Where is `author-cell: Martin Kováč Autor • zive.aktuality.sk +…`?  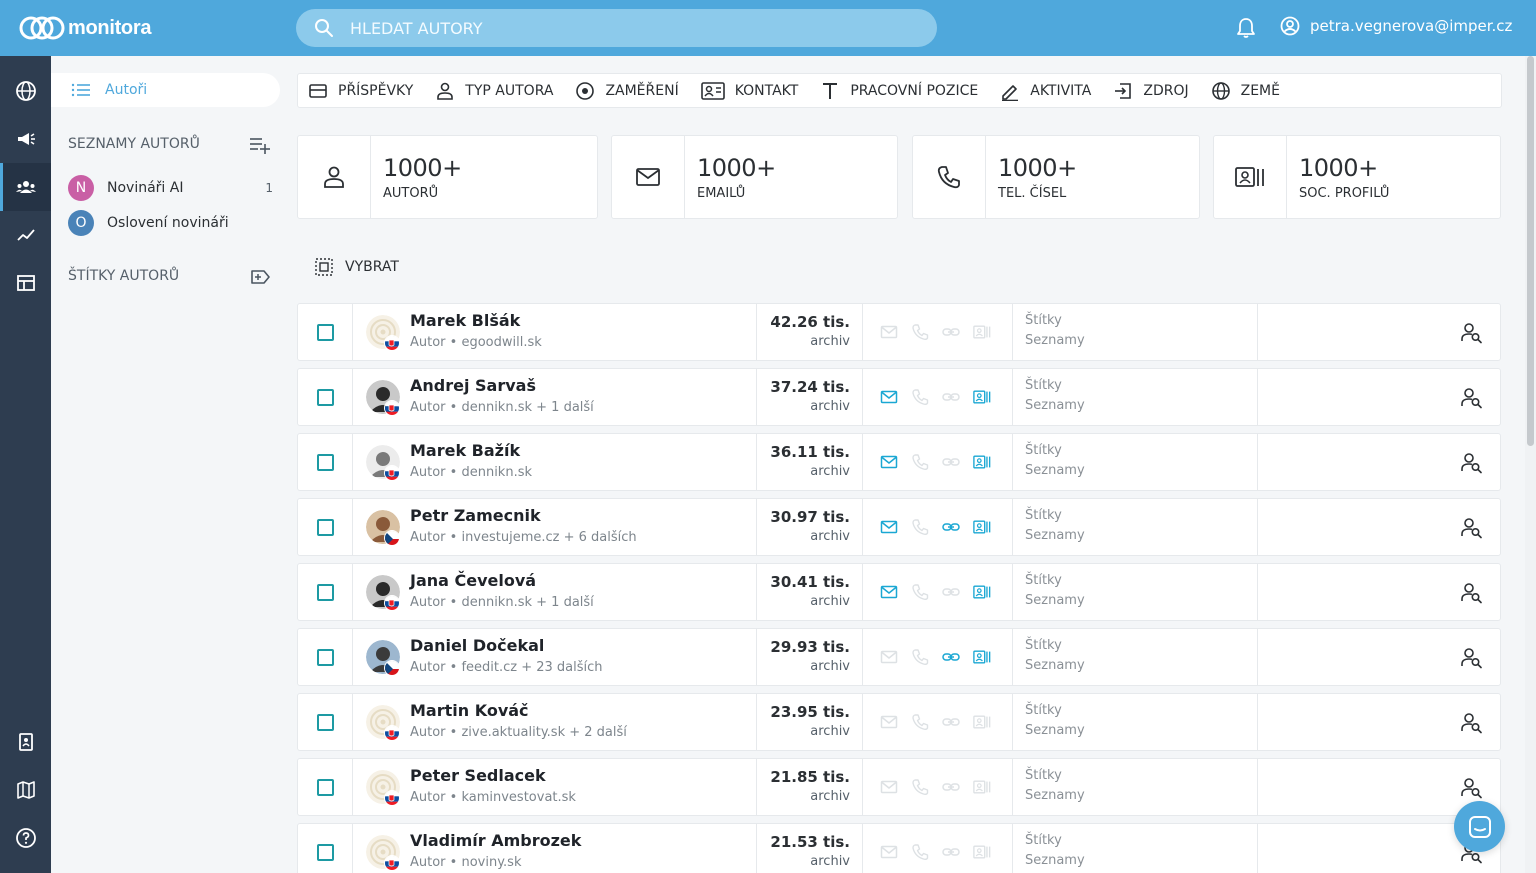 author-cell: Martin Kováč Autor • zive.aktuality.sk +… is located at coordinates (555, 722).